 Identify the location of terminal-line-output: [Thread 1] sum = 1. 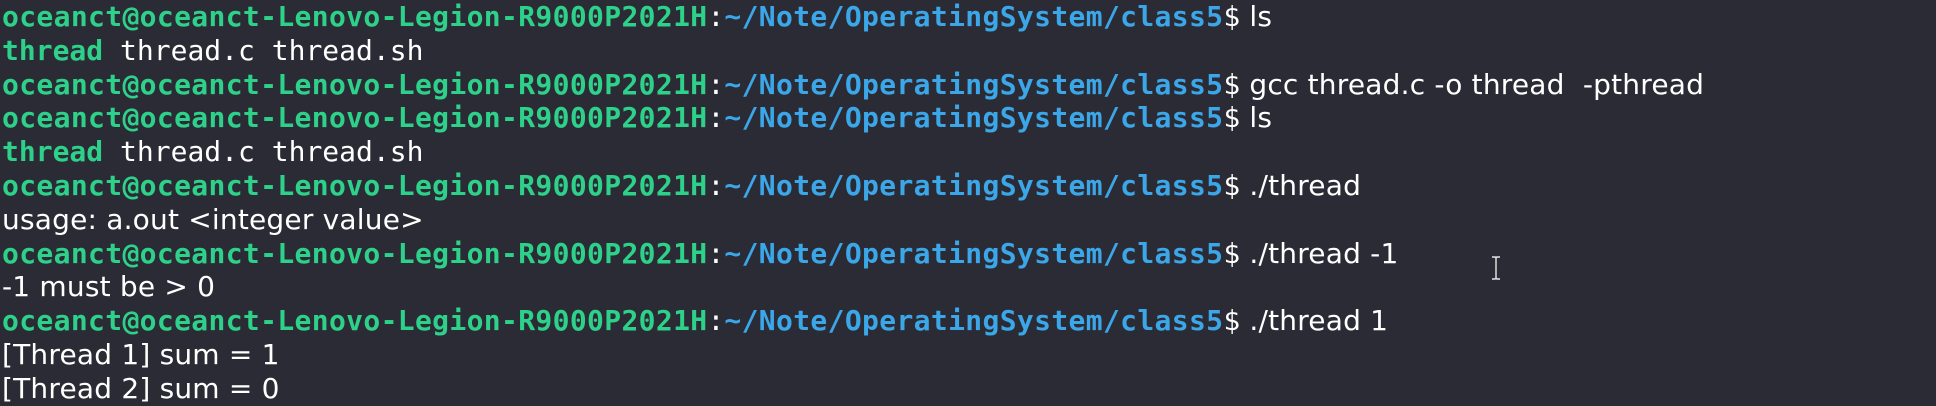
(969, 355).